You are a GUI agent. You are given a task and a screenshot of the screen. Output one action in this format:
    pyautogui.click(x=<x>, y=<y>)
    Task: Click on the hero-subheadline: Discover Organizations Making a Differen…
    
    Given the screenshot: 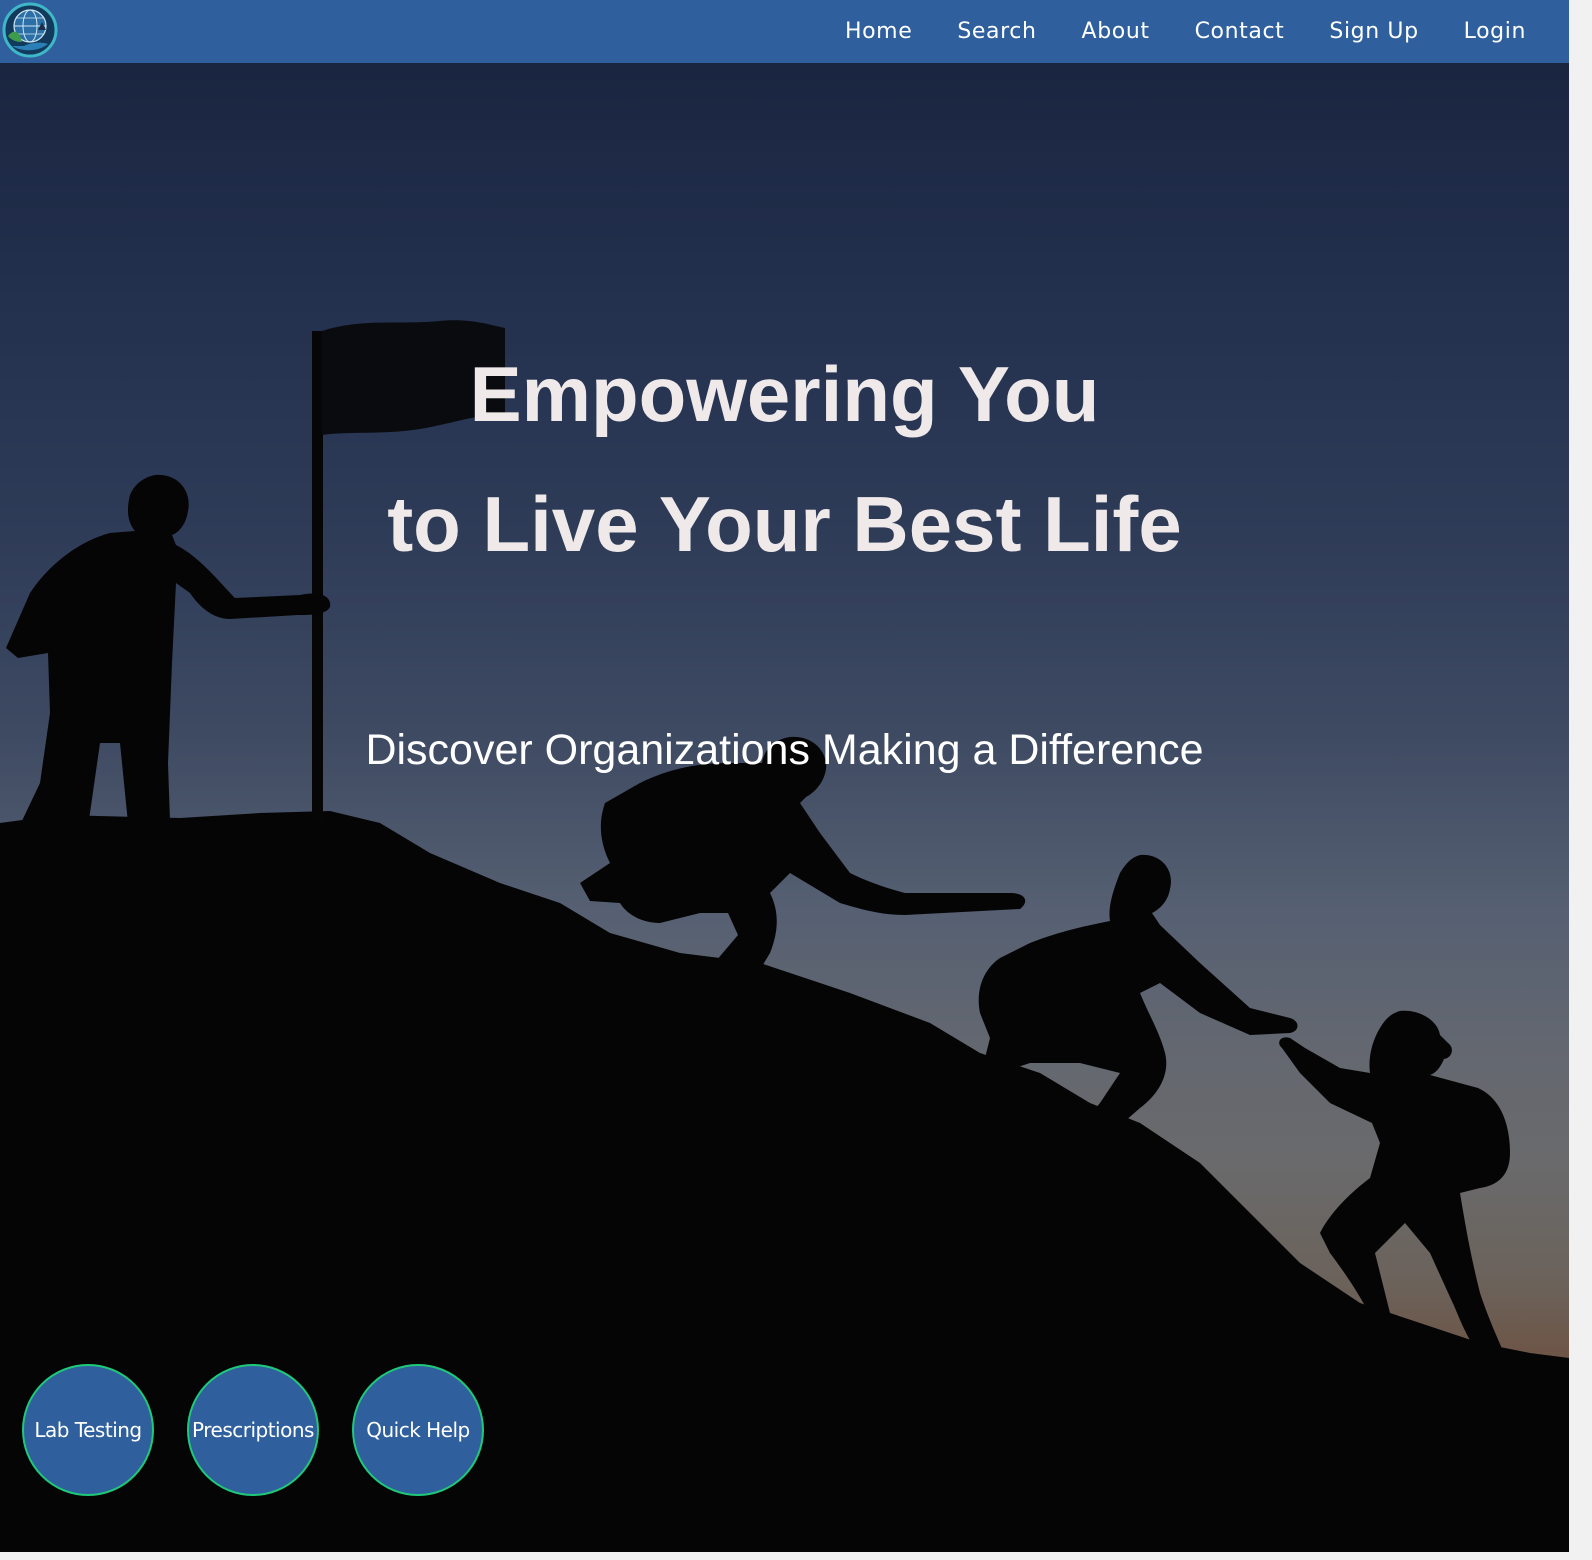 What is the action you would take?
    pyautogui.click(x=784, y=750)
    